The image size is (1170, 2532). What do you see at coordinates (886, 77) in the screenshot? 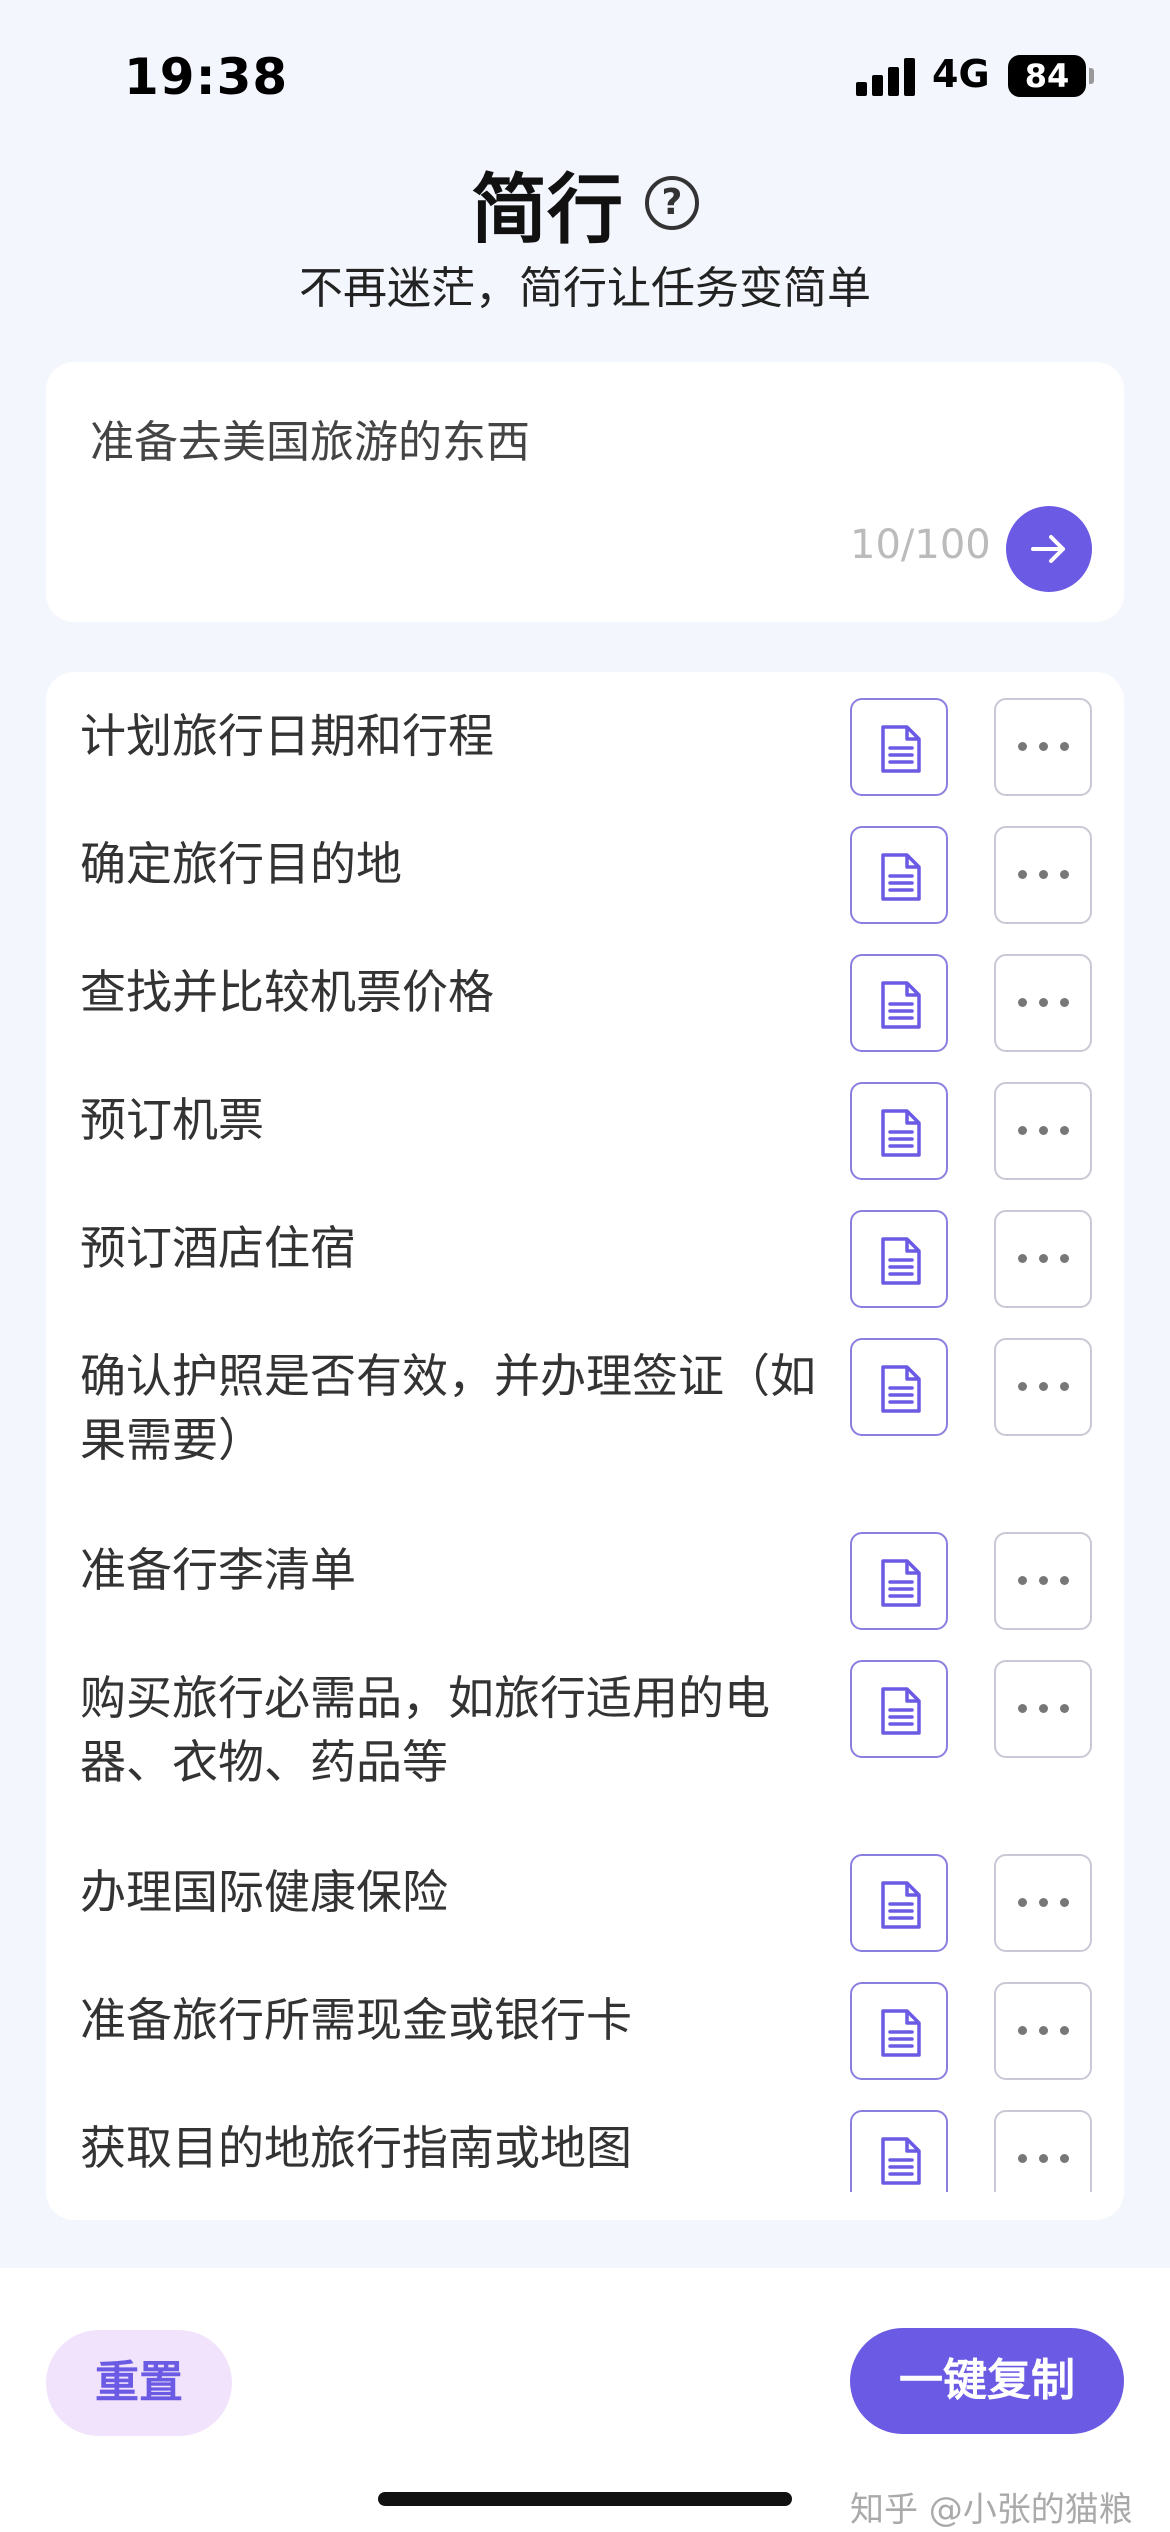
I see `signal-icon` at bounding box center [886, 77].